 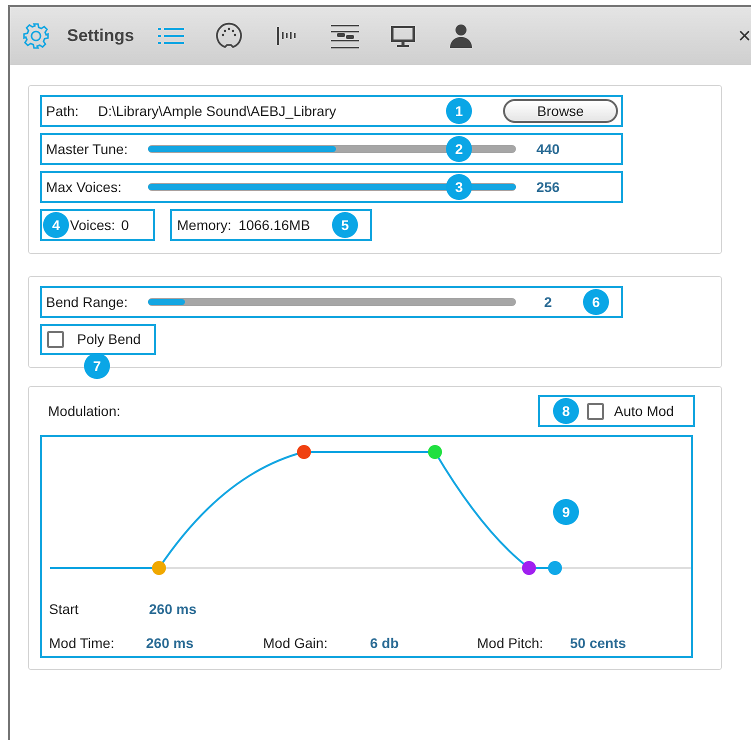 What do you see at coordinates (87, 302) in the screenshot?
I see `slider-label: Bend Range:` at bounding box center [87, 302].